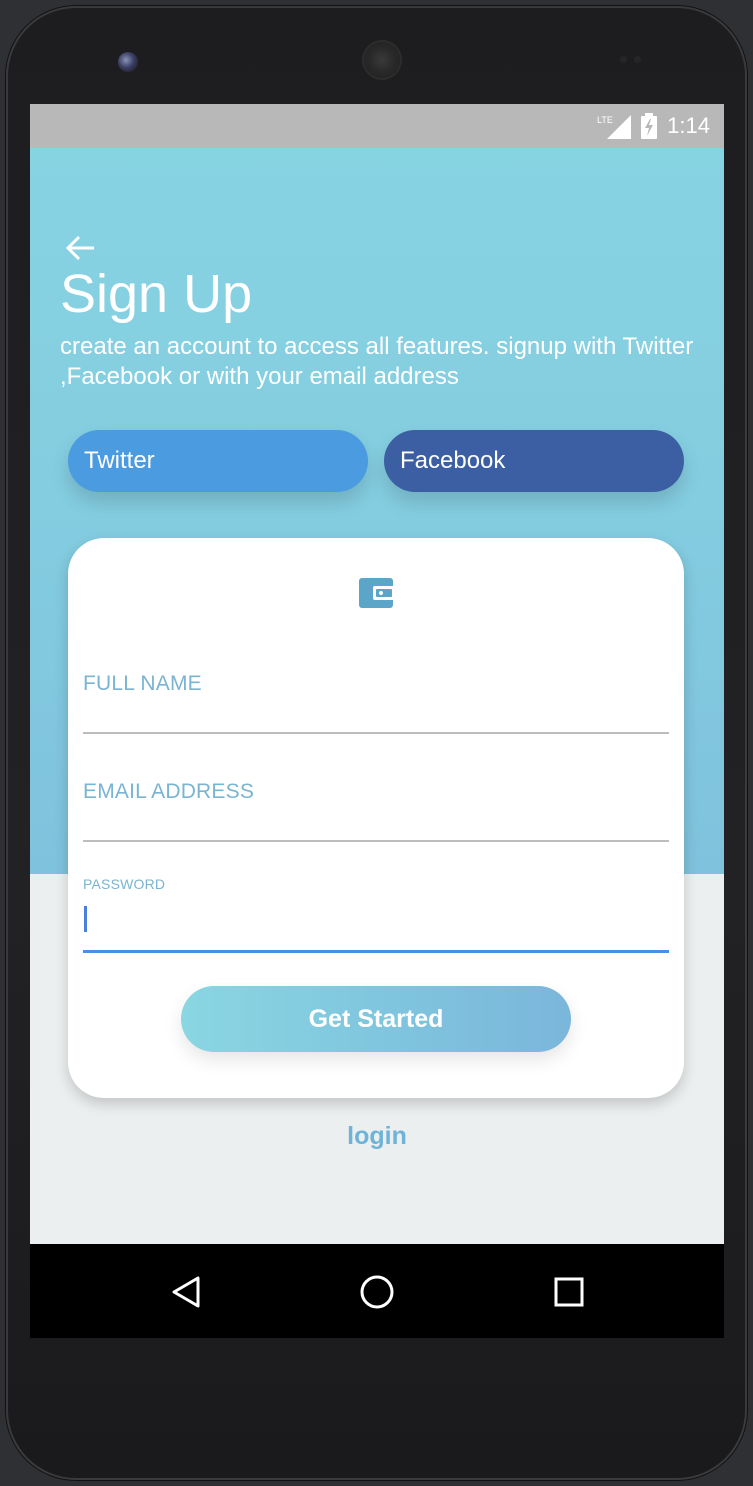  Describe the element at coordinates (376, 714) in the screenshot. I see `full-name-input` at that location.